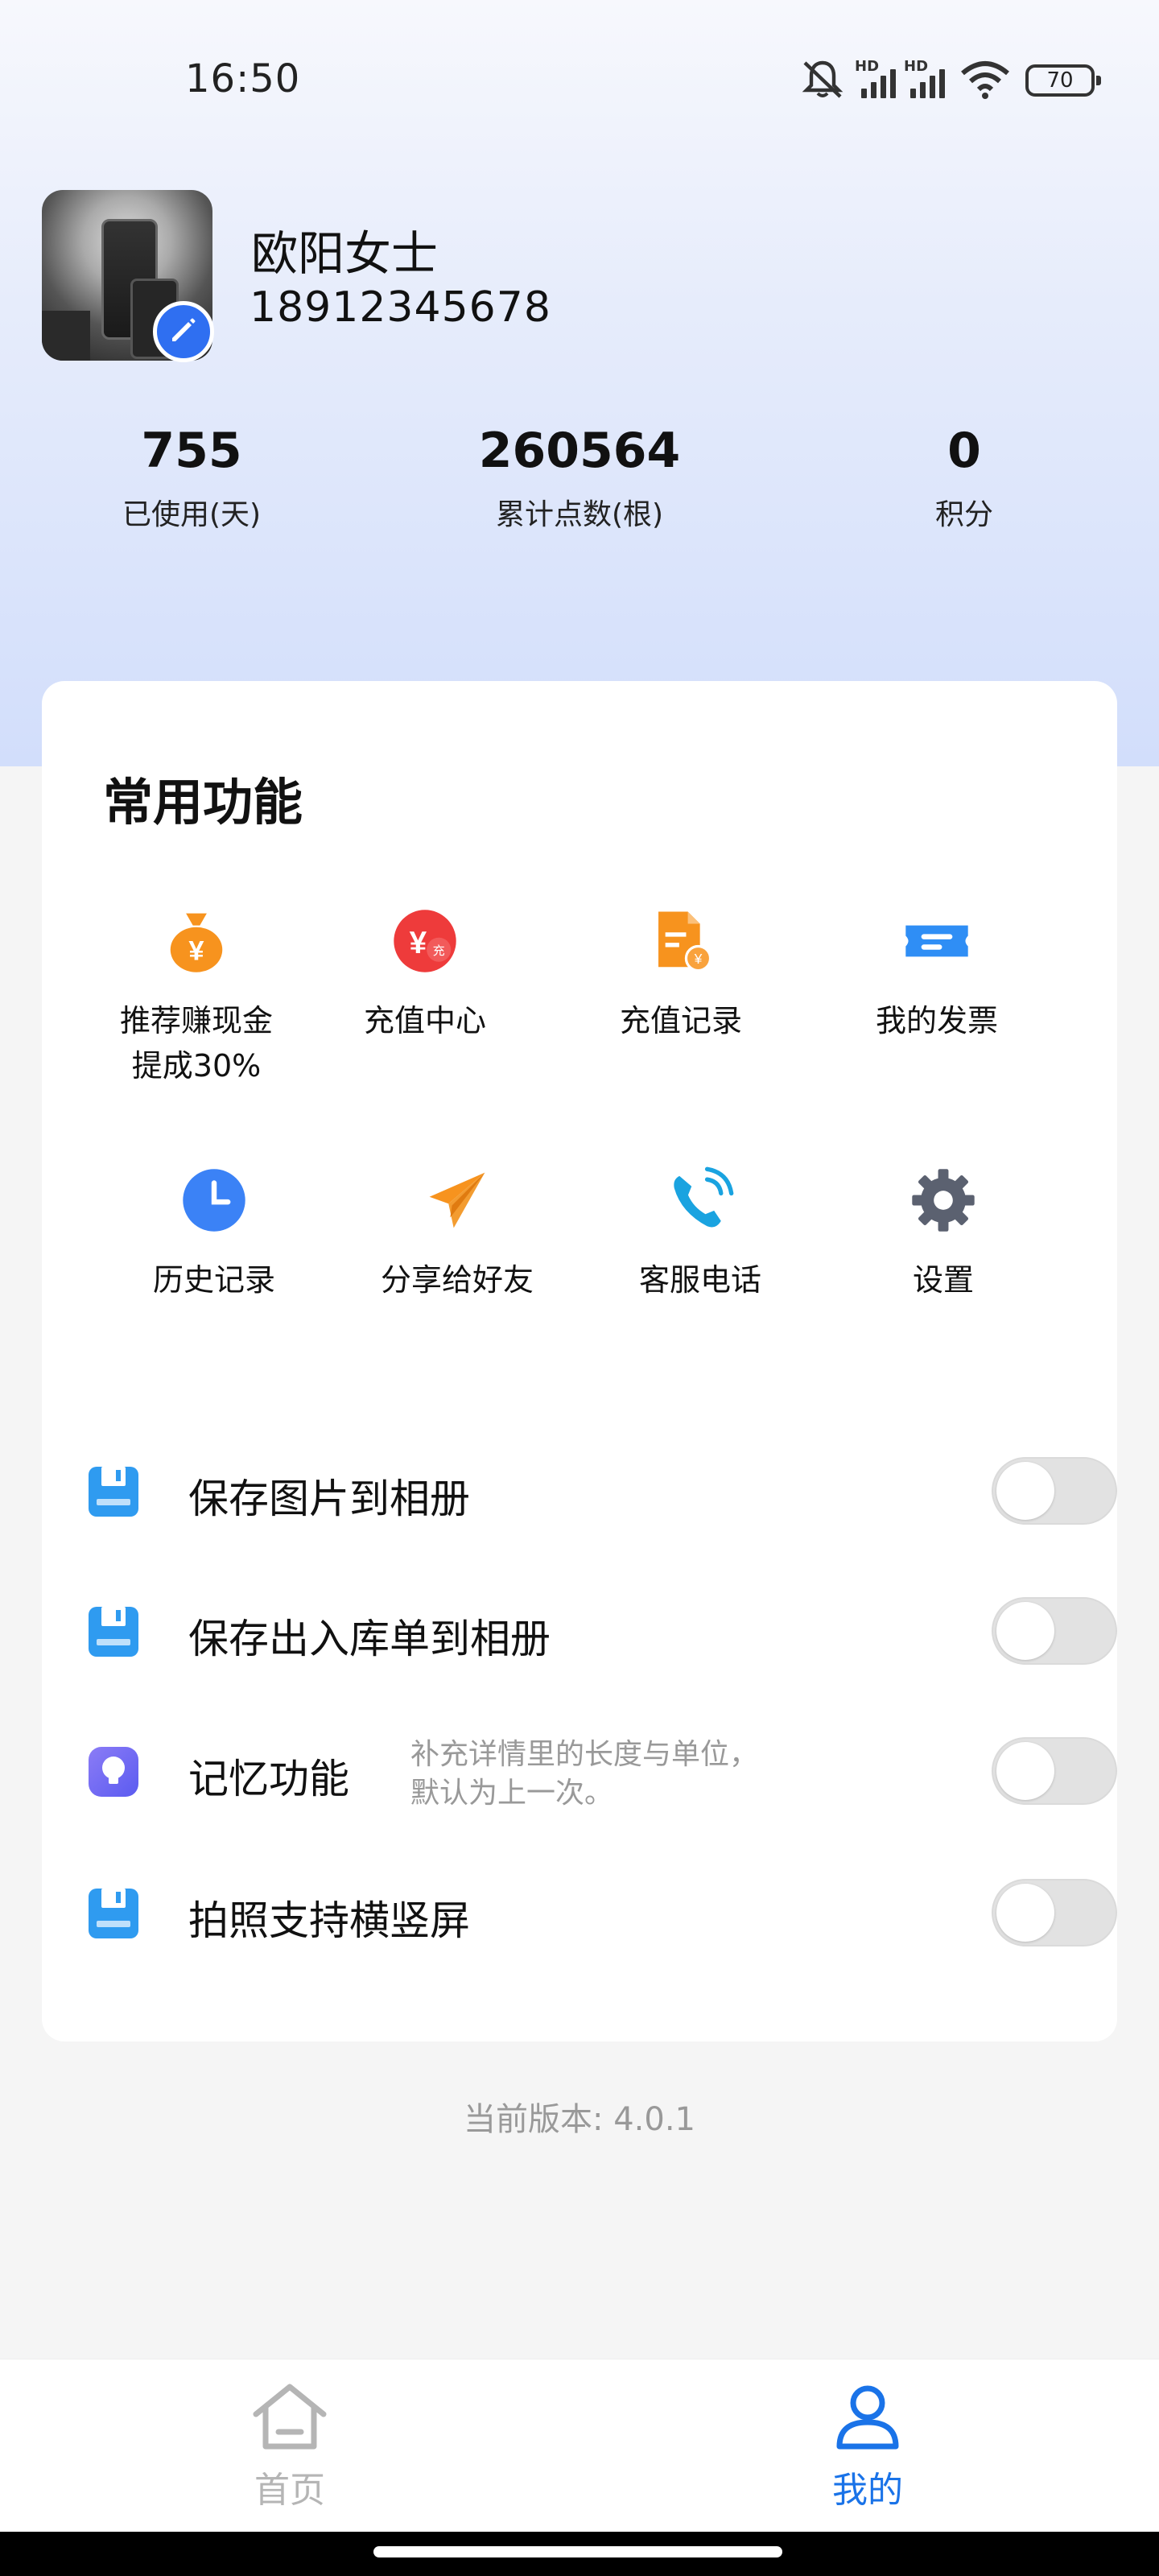 The image size is (1159, 2576). What do you see at coordinates (196, 996) in the screenshot?
I see `func-referral: ¥ 推荐赚现金 提成30%` at bounding box center [196, 996].